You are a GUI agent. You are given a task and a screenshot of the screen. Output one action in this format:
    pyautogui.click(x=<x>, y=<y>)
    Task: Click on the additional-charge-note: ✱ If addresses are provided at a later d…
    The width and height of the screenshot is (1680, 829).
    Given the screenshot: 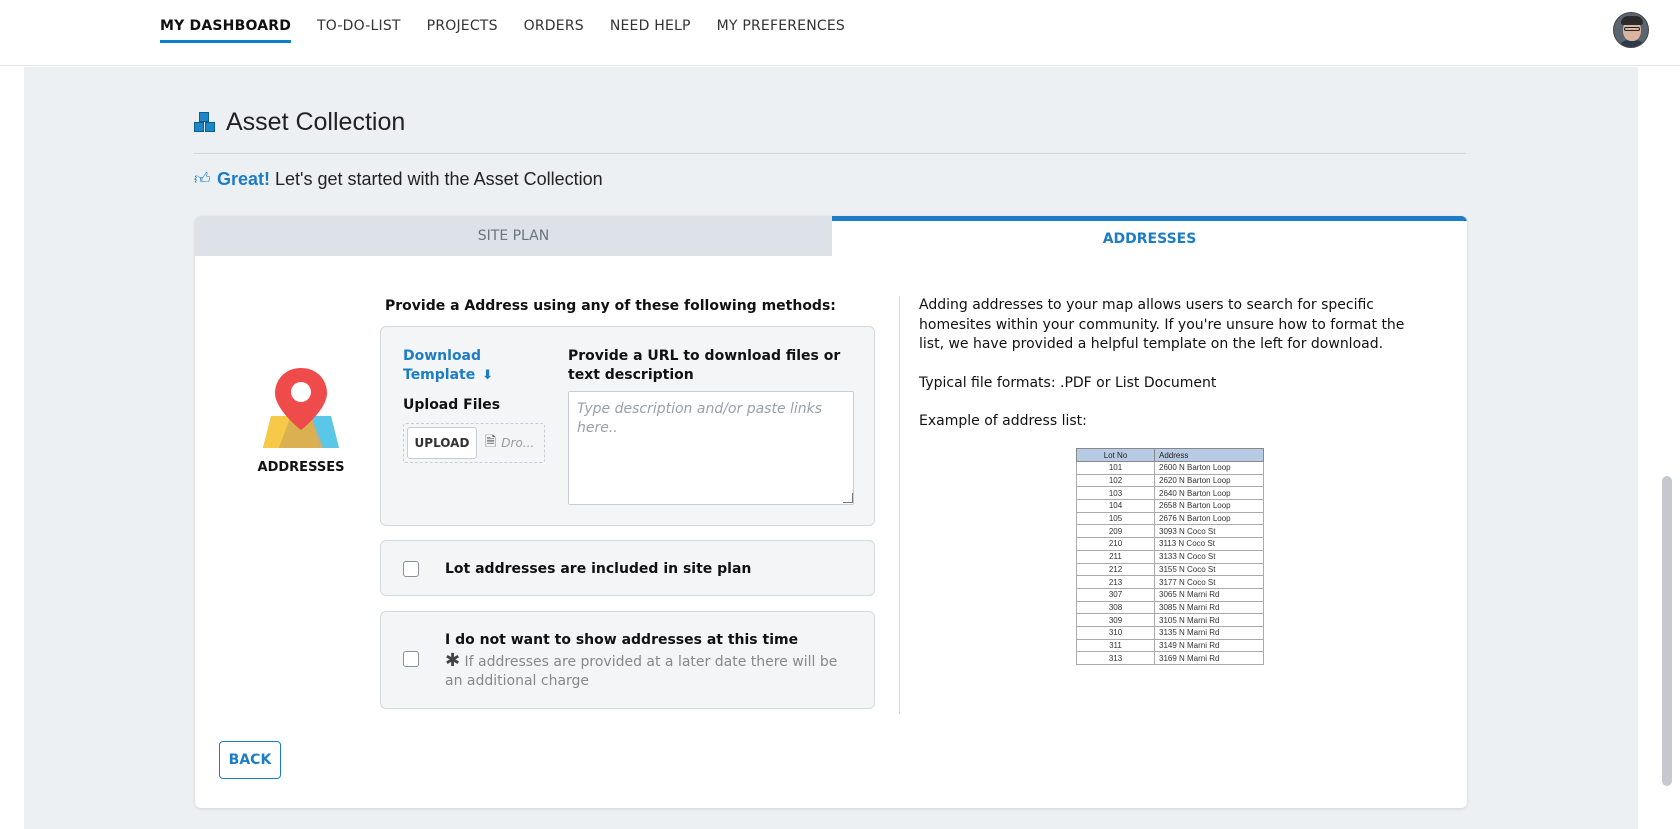 What is the action you would take?
    pyautogui.click(x=650, y=671)
    